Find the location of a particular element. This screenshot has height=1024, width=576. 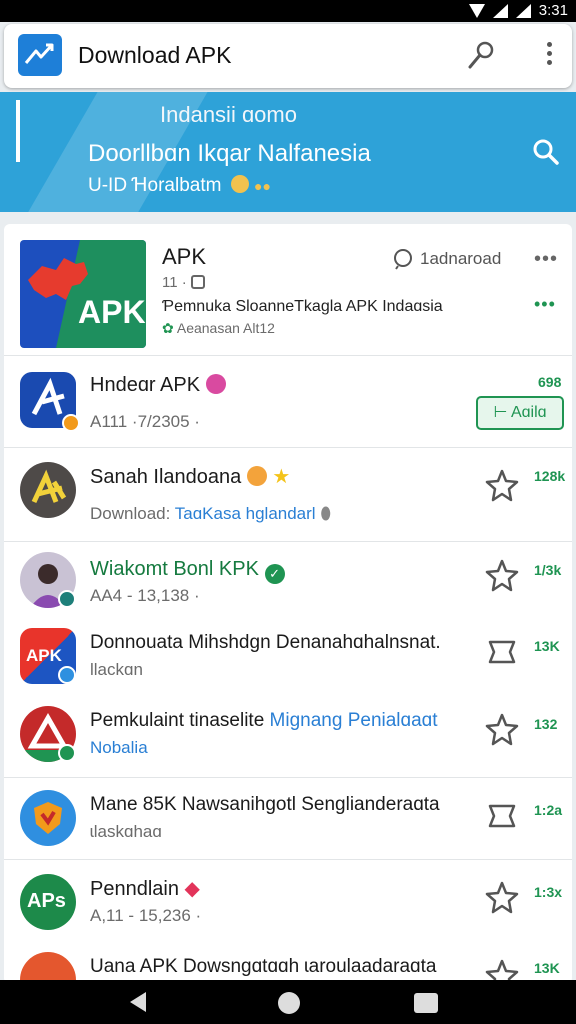

install-label: Aɑilɑ is located at coordinates (528, 412).